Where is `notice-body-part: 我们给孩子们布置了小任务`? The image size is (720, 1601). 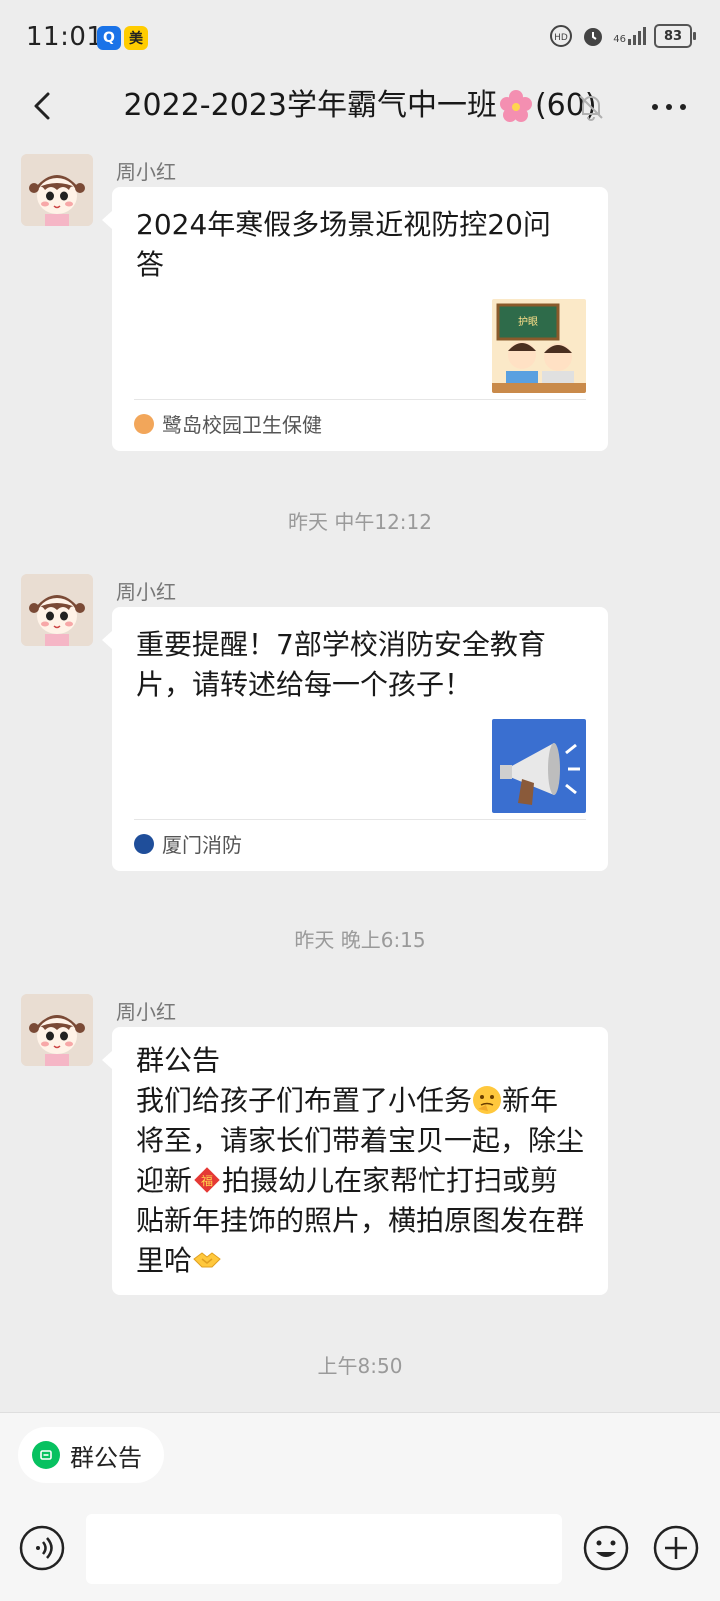 notice-body-part: 我们给孩子们布置了小任务 is located at coordinates (304, 1100).